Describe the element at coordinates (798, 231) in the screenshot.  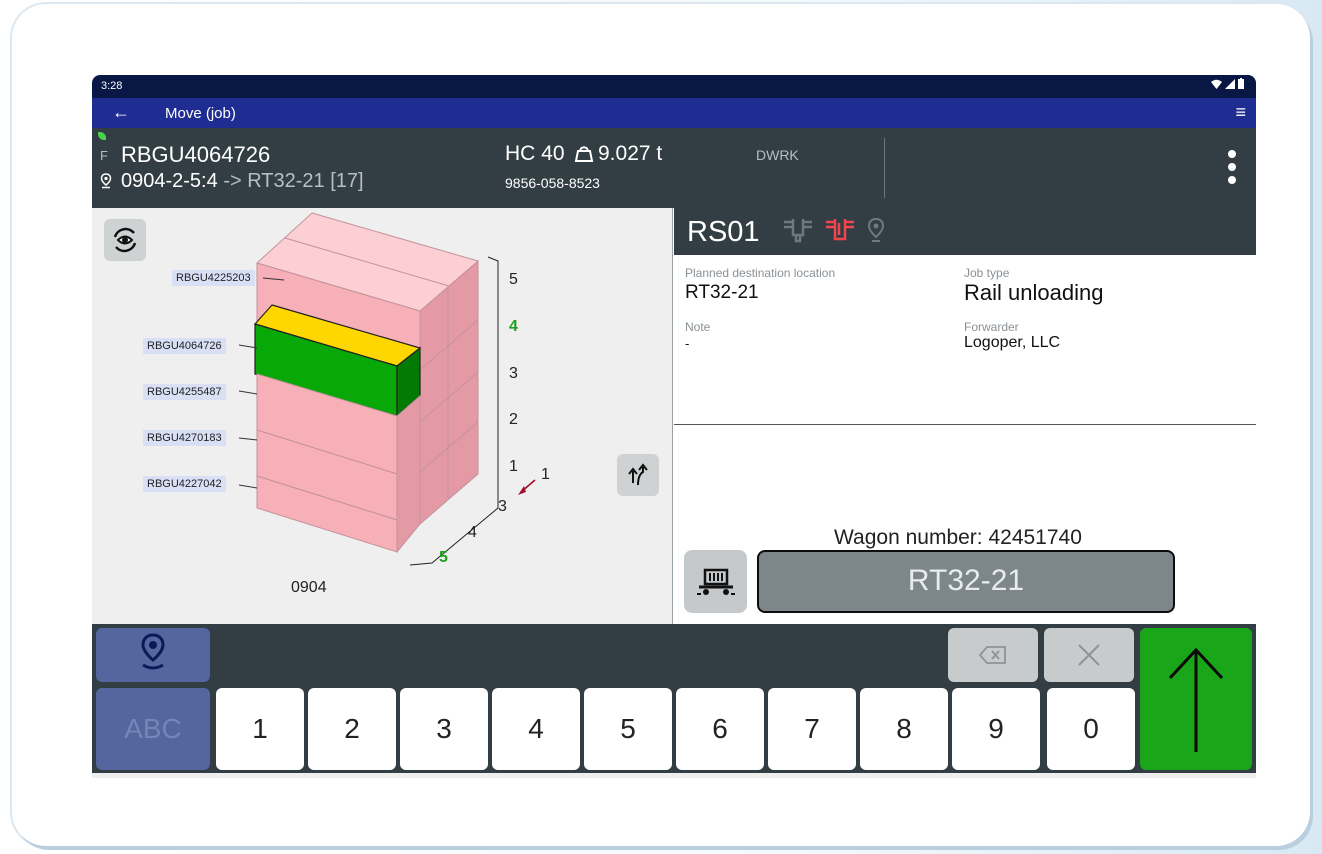
I see `spreader-open-icon` at that location.